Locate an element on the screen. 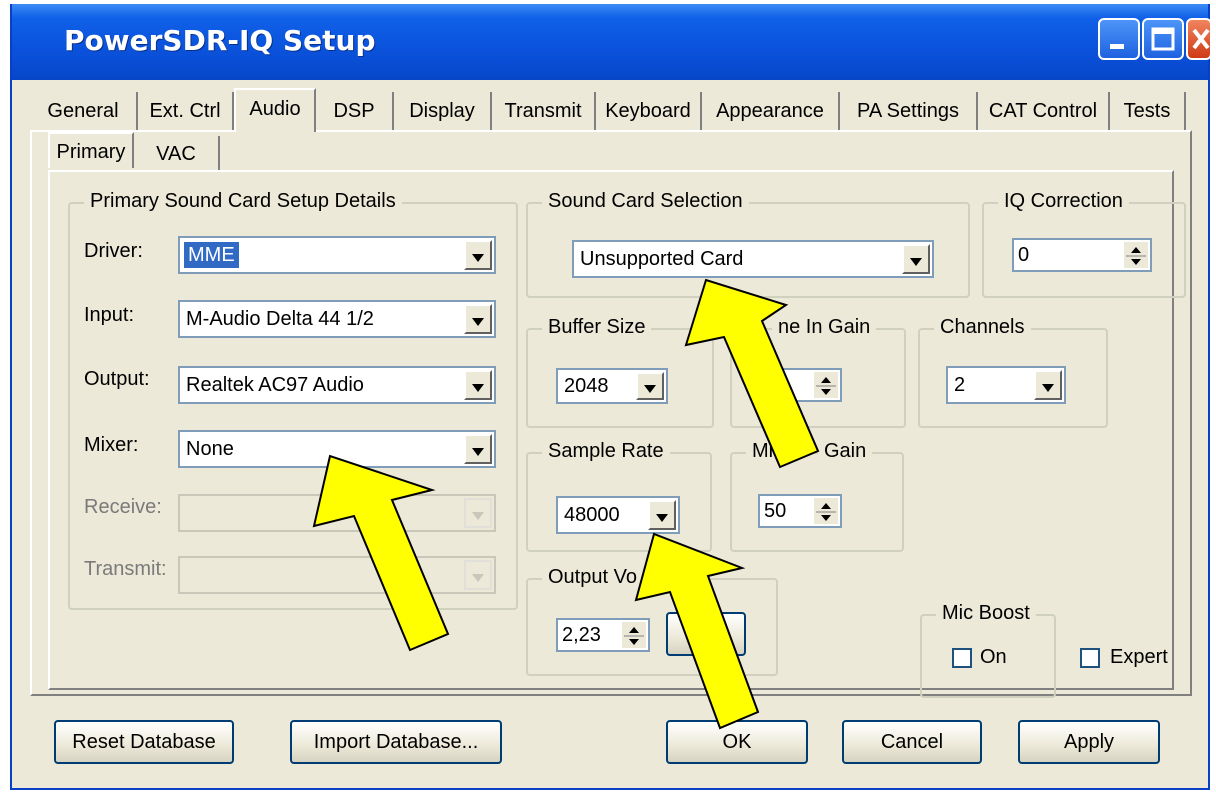 The image size is (1216, 792). output-volume-group-title: Output Vo is located at coordinates (592, 577).